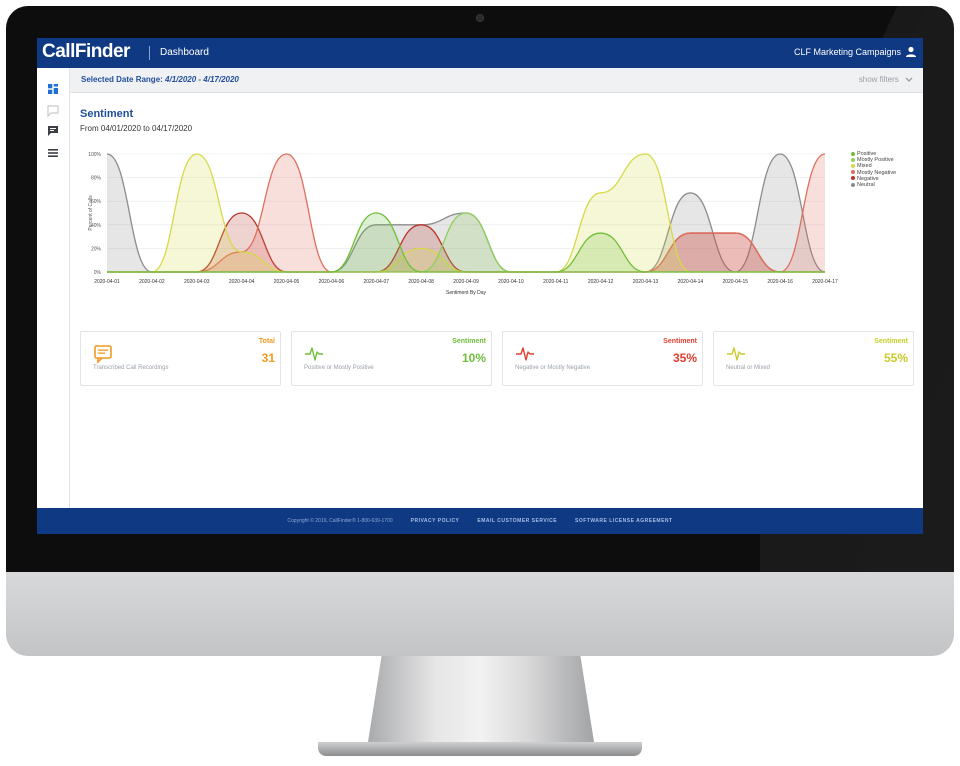  I want to click on card-value: 31, so click(268, 358).